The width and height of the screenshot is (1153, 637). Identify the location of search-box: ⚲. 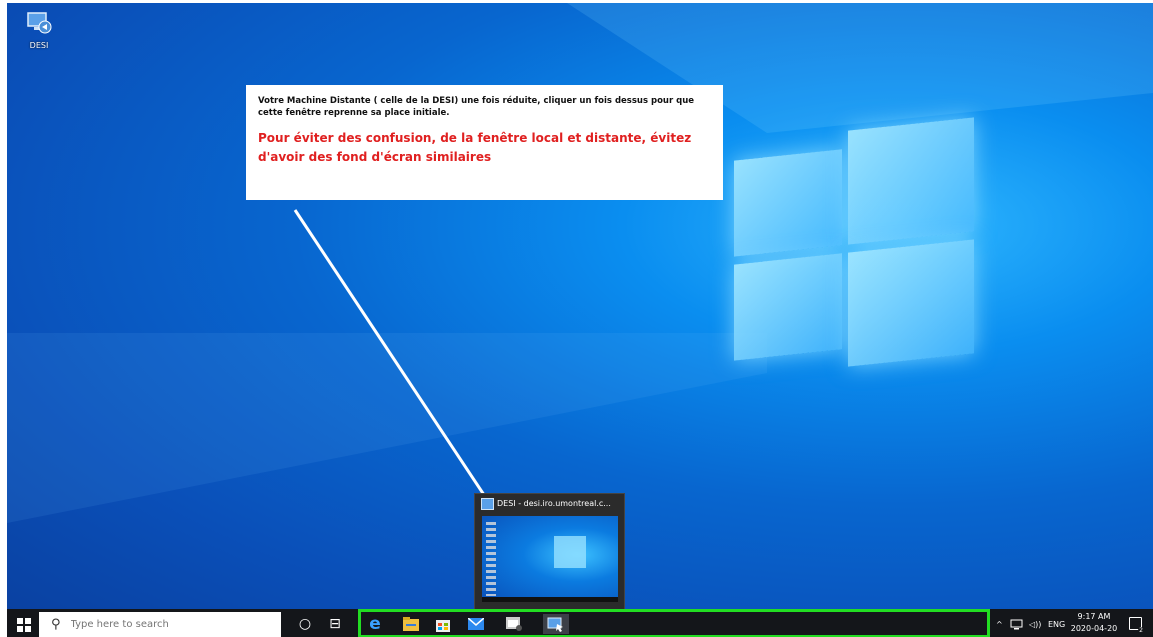
(160, 624).